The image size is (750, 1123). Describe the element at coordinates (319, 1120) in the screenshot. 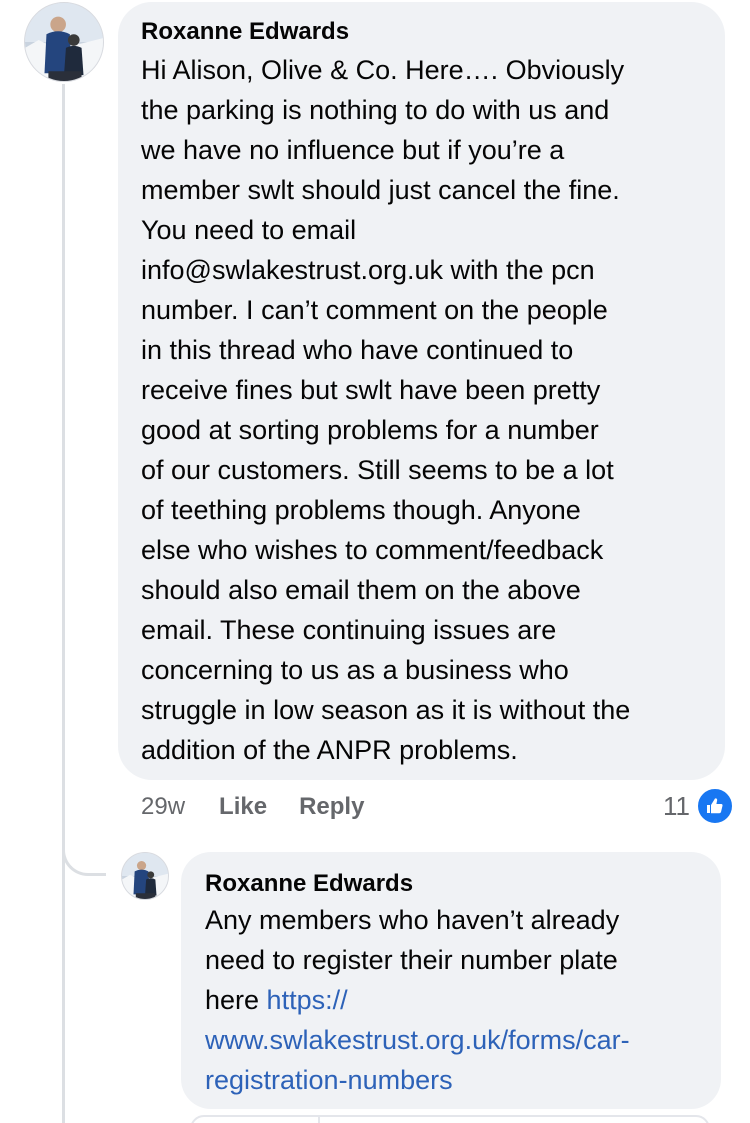

I see `divider` at that location.